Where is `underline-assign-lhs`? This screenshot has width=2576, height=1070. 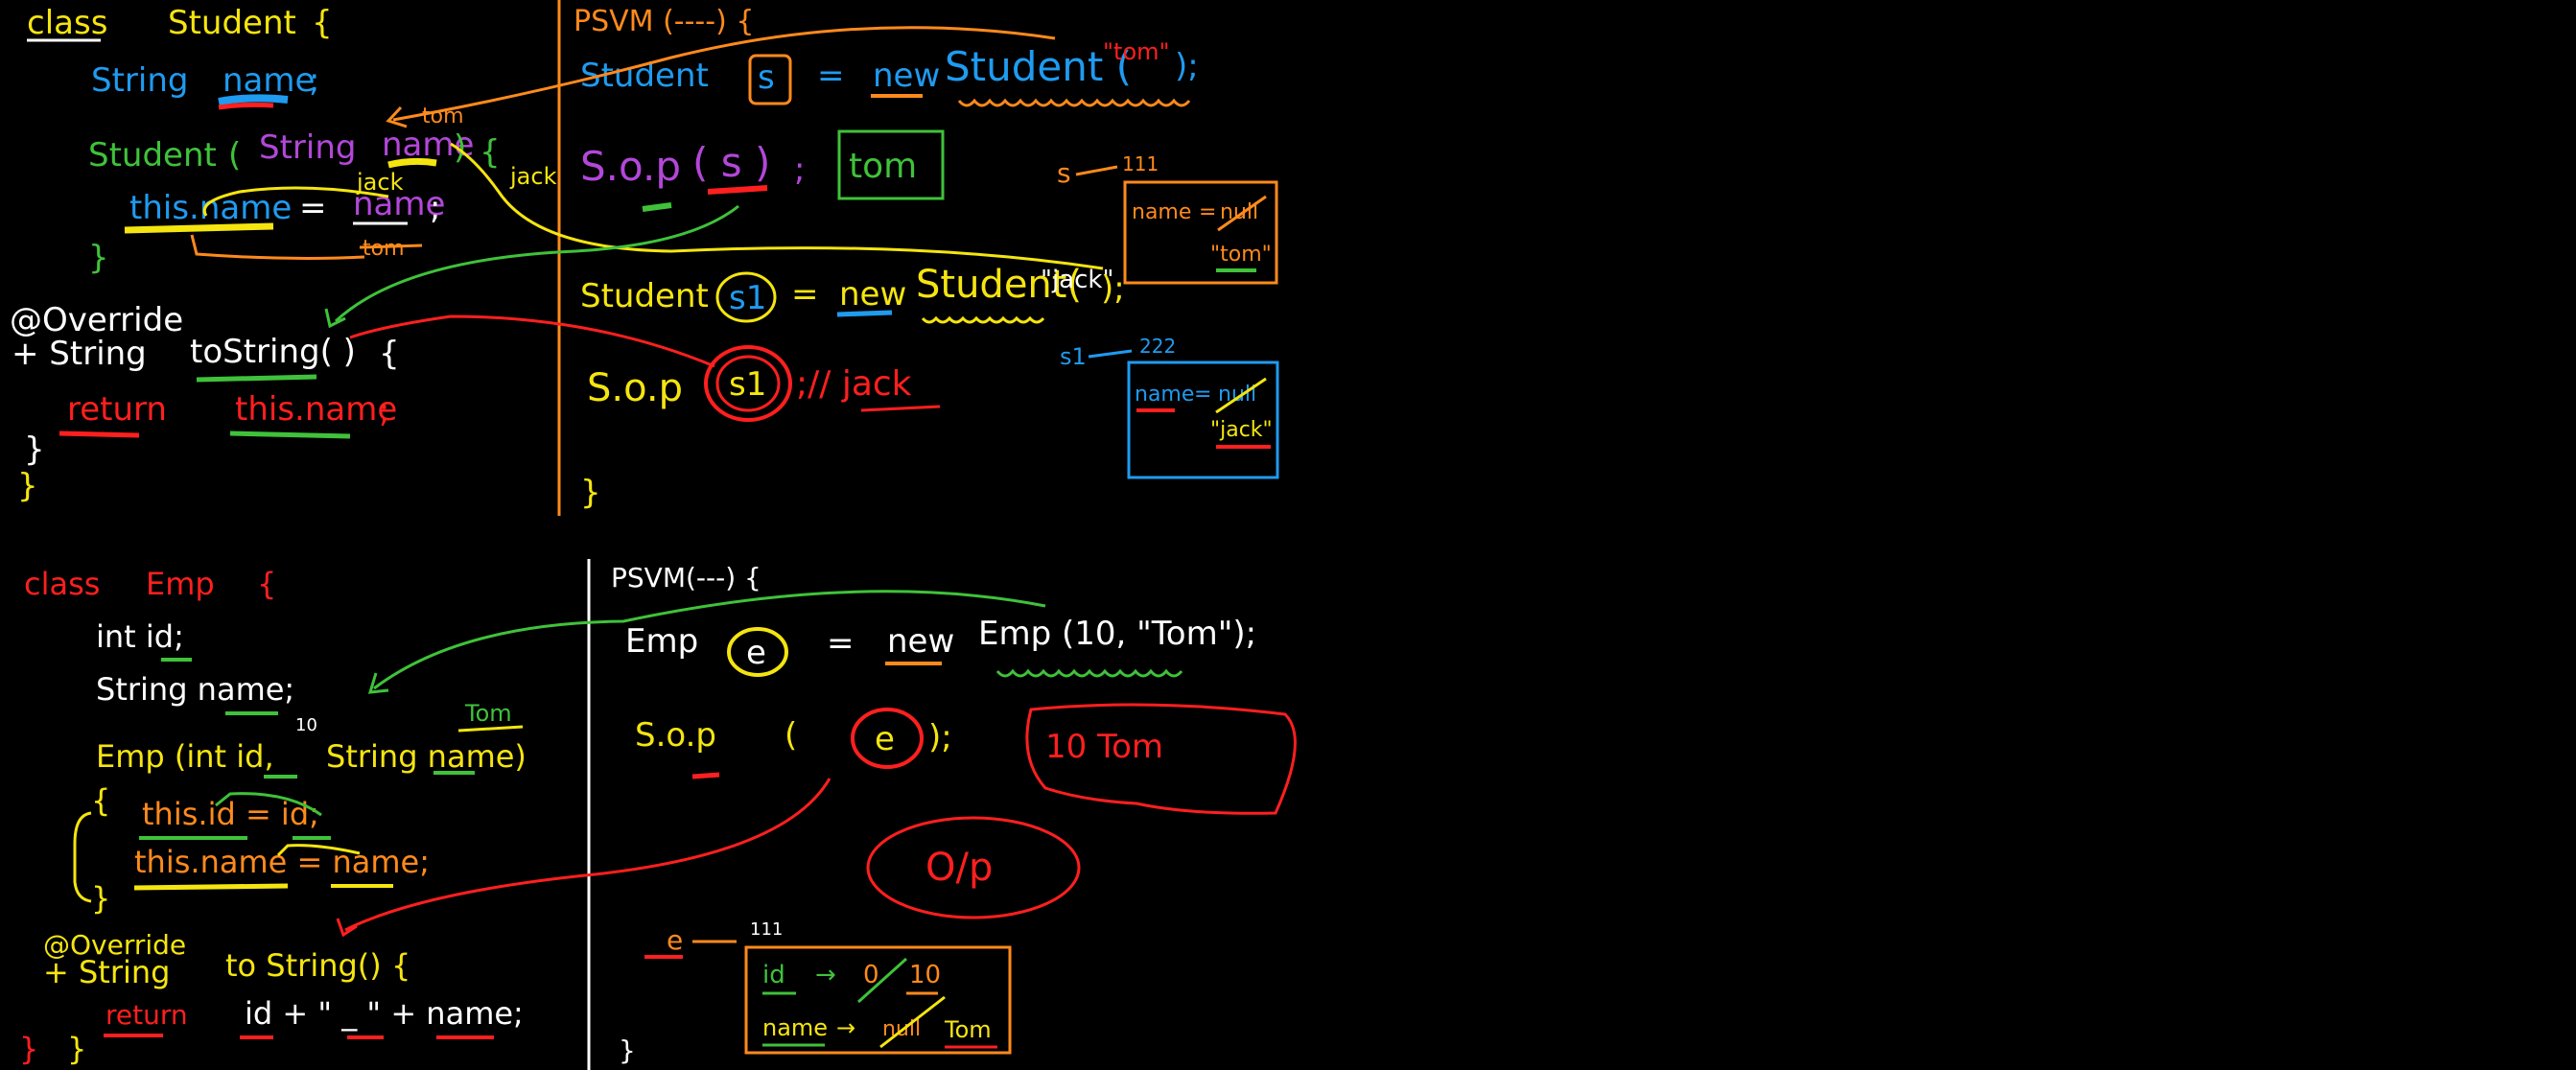 underline-assign-lhs is located at coordinates (199, 228).